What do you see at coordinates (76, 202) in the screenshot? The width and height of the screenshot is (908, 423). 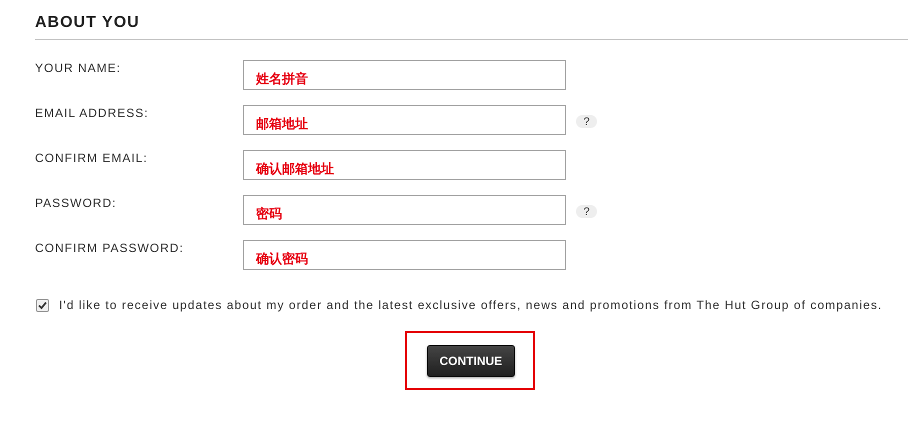 I see `field-label: PASSWORD:` at bounding box center [76, 202].